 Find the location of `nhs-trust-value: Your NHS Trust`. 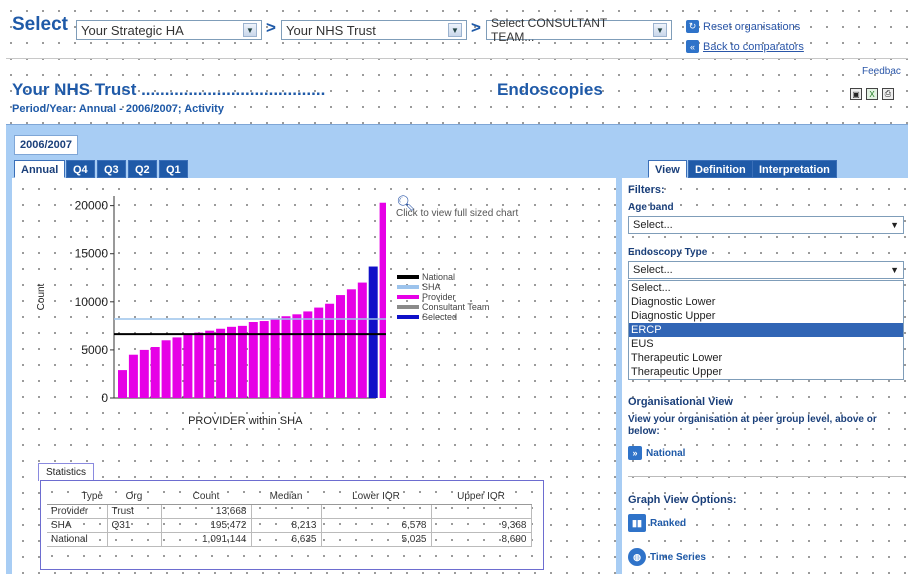

nhs-trust-value: Your NHS Trust is located at coordinates (331, 30).